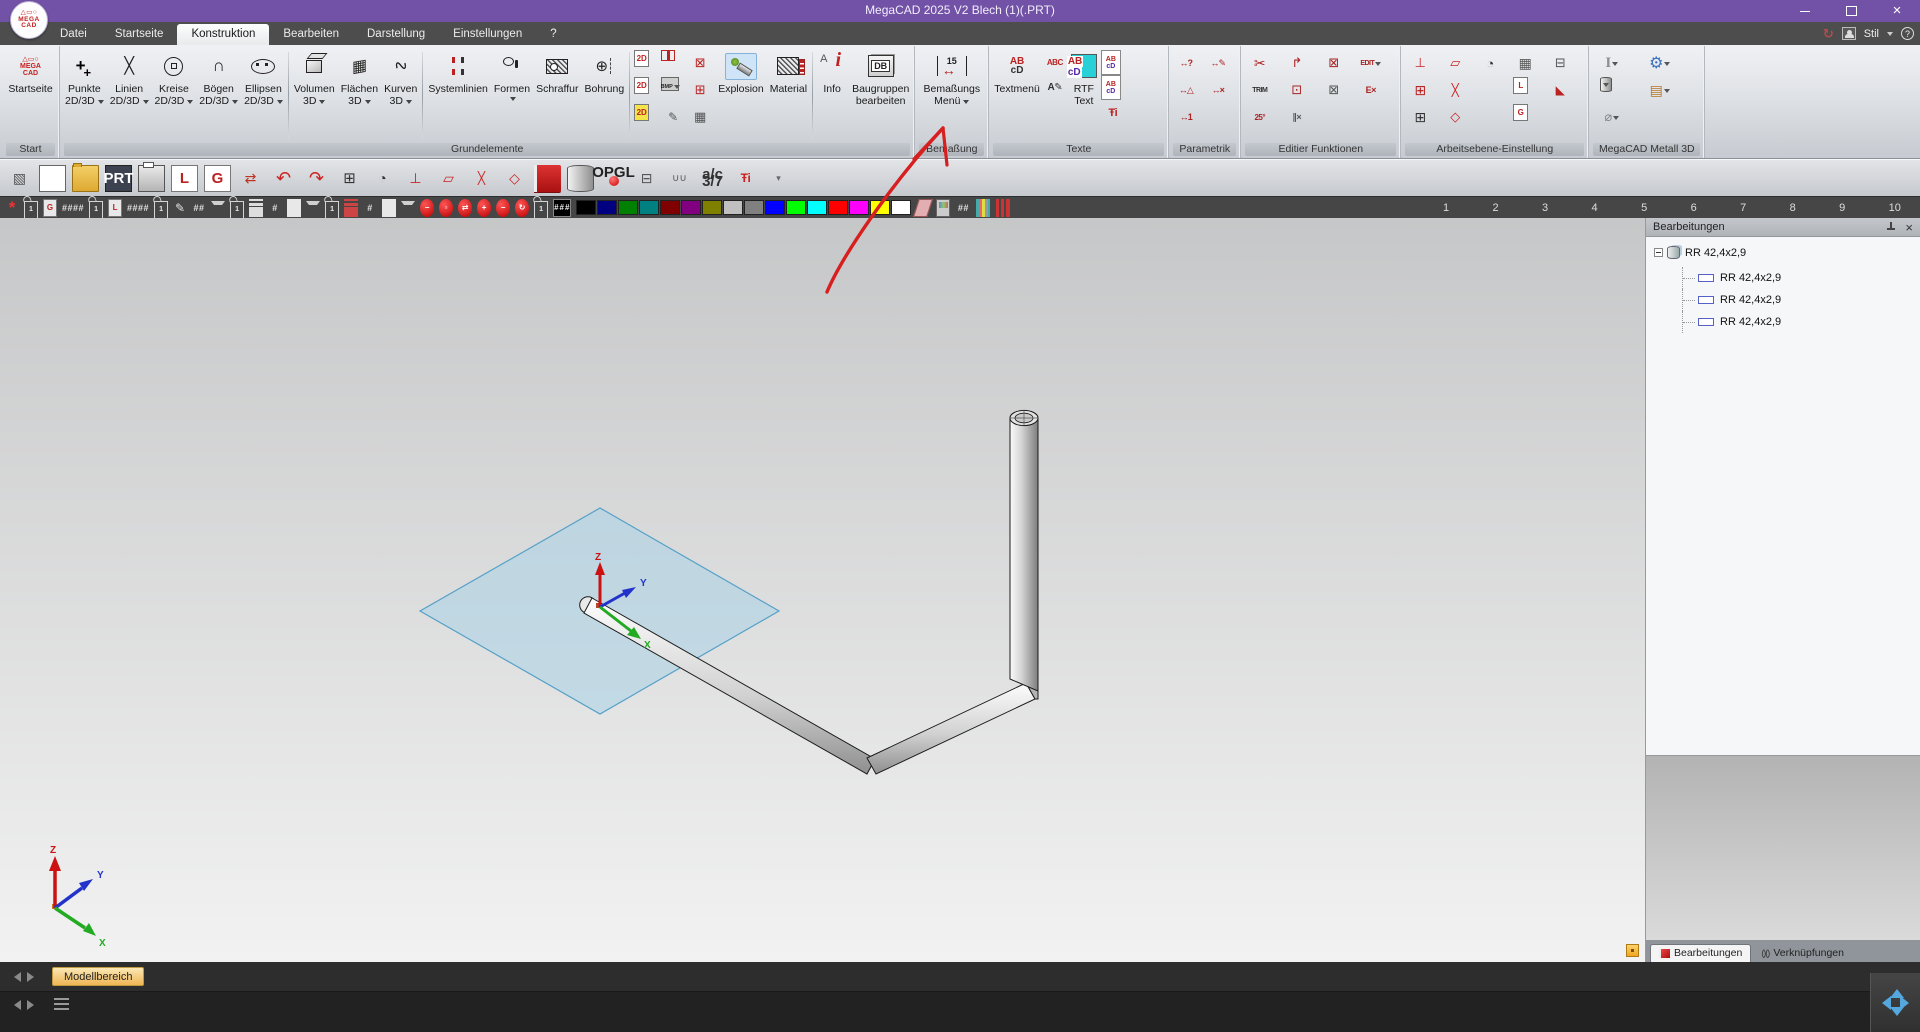 This screenshot has height=1032, width=1920. Describe the element at coordinates (923, 207) in the screenshot. I see `eraser-icon` at that location.